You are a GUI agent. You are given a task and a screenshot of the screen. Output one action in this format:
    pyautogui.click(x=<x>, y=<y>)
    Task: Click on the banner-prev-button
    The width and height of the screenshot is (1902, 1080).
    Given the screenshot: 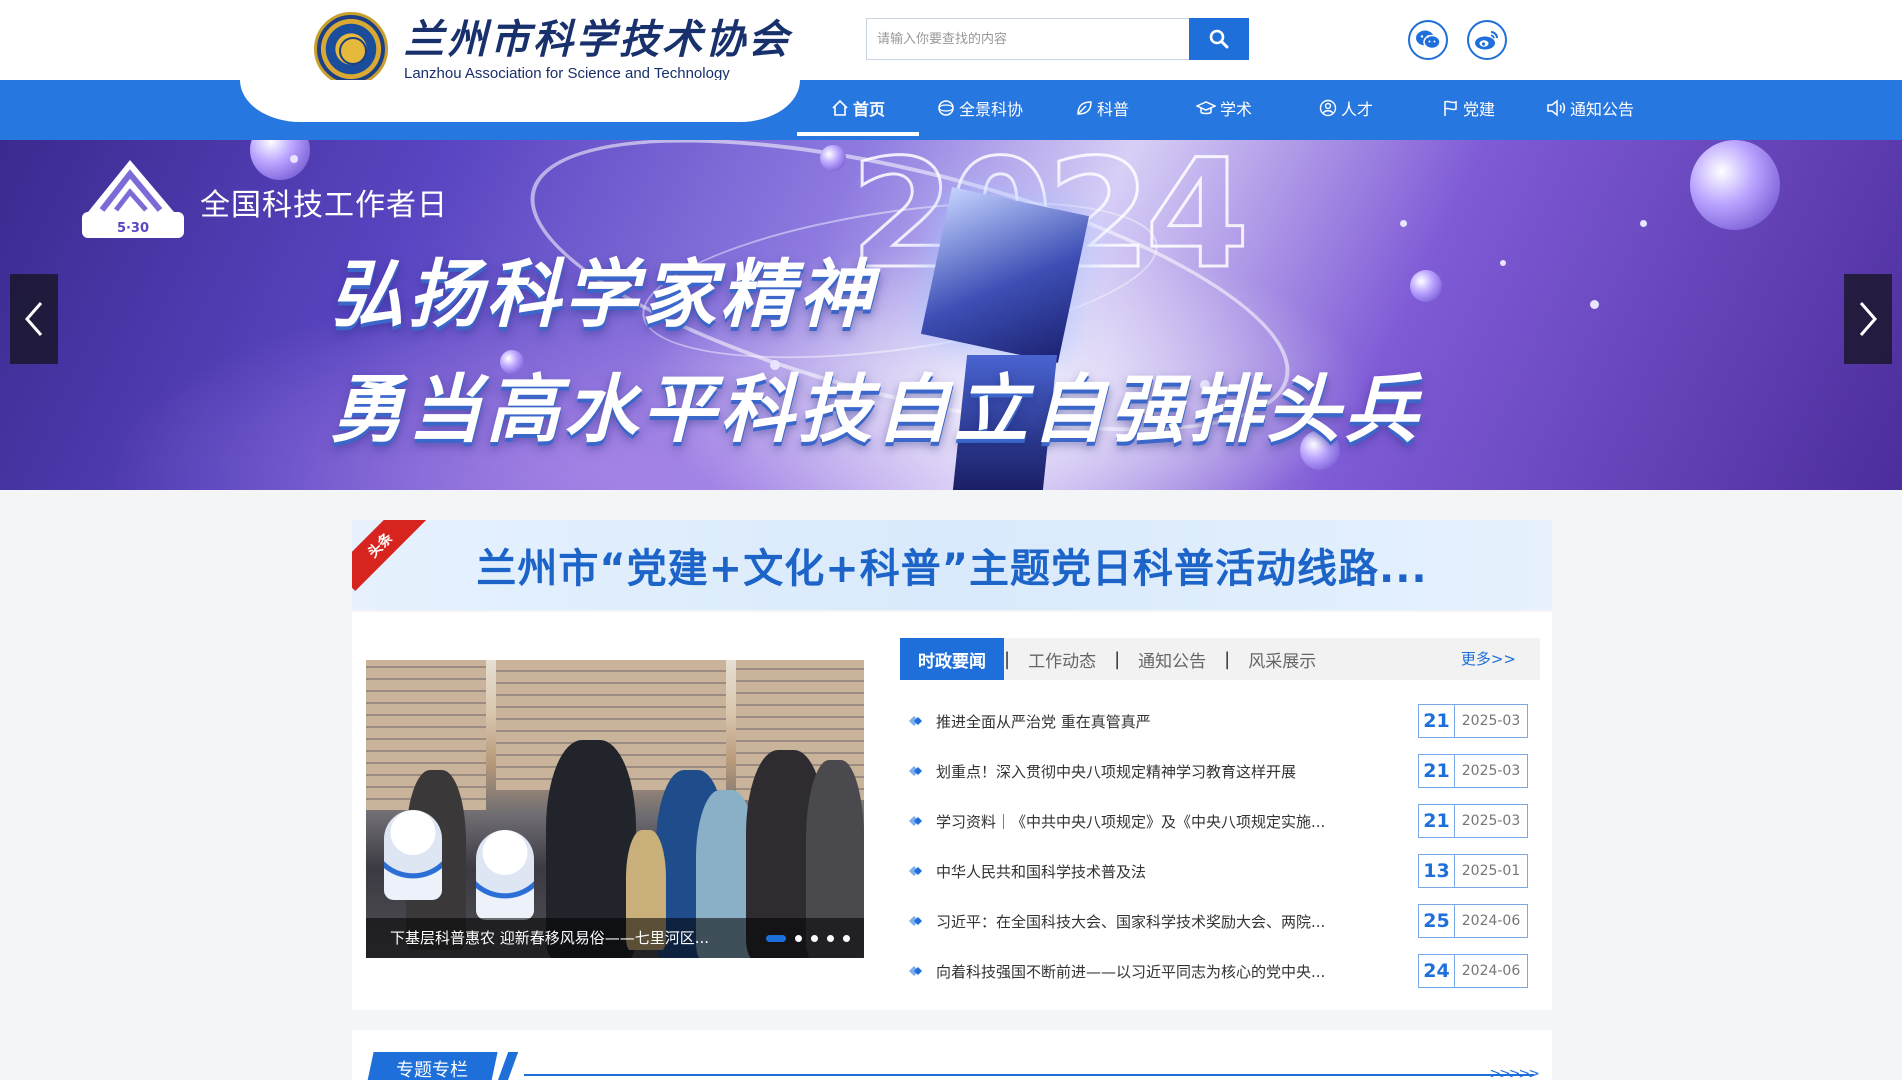 What is the action you would take?
    pyautogui.click(x=34, y=319)
    